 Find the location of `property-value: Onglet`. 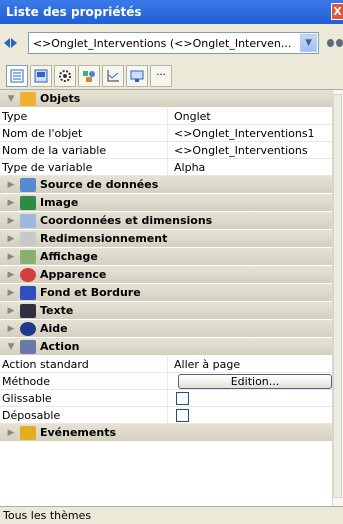

property-value: Onglet is located at coordinates (192, 116).